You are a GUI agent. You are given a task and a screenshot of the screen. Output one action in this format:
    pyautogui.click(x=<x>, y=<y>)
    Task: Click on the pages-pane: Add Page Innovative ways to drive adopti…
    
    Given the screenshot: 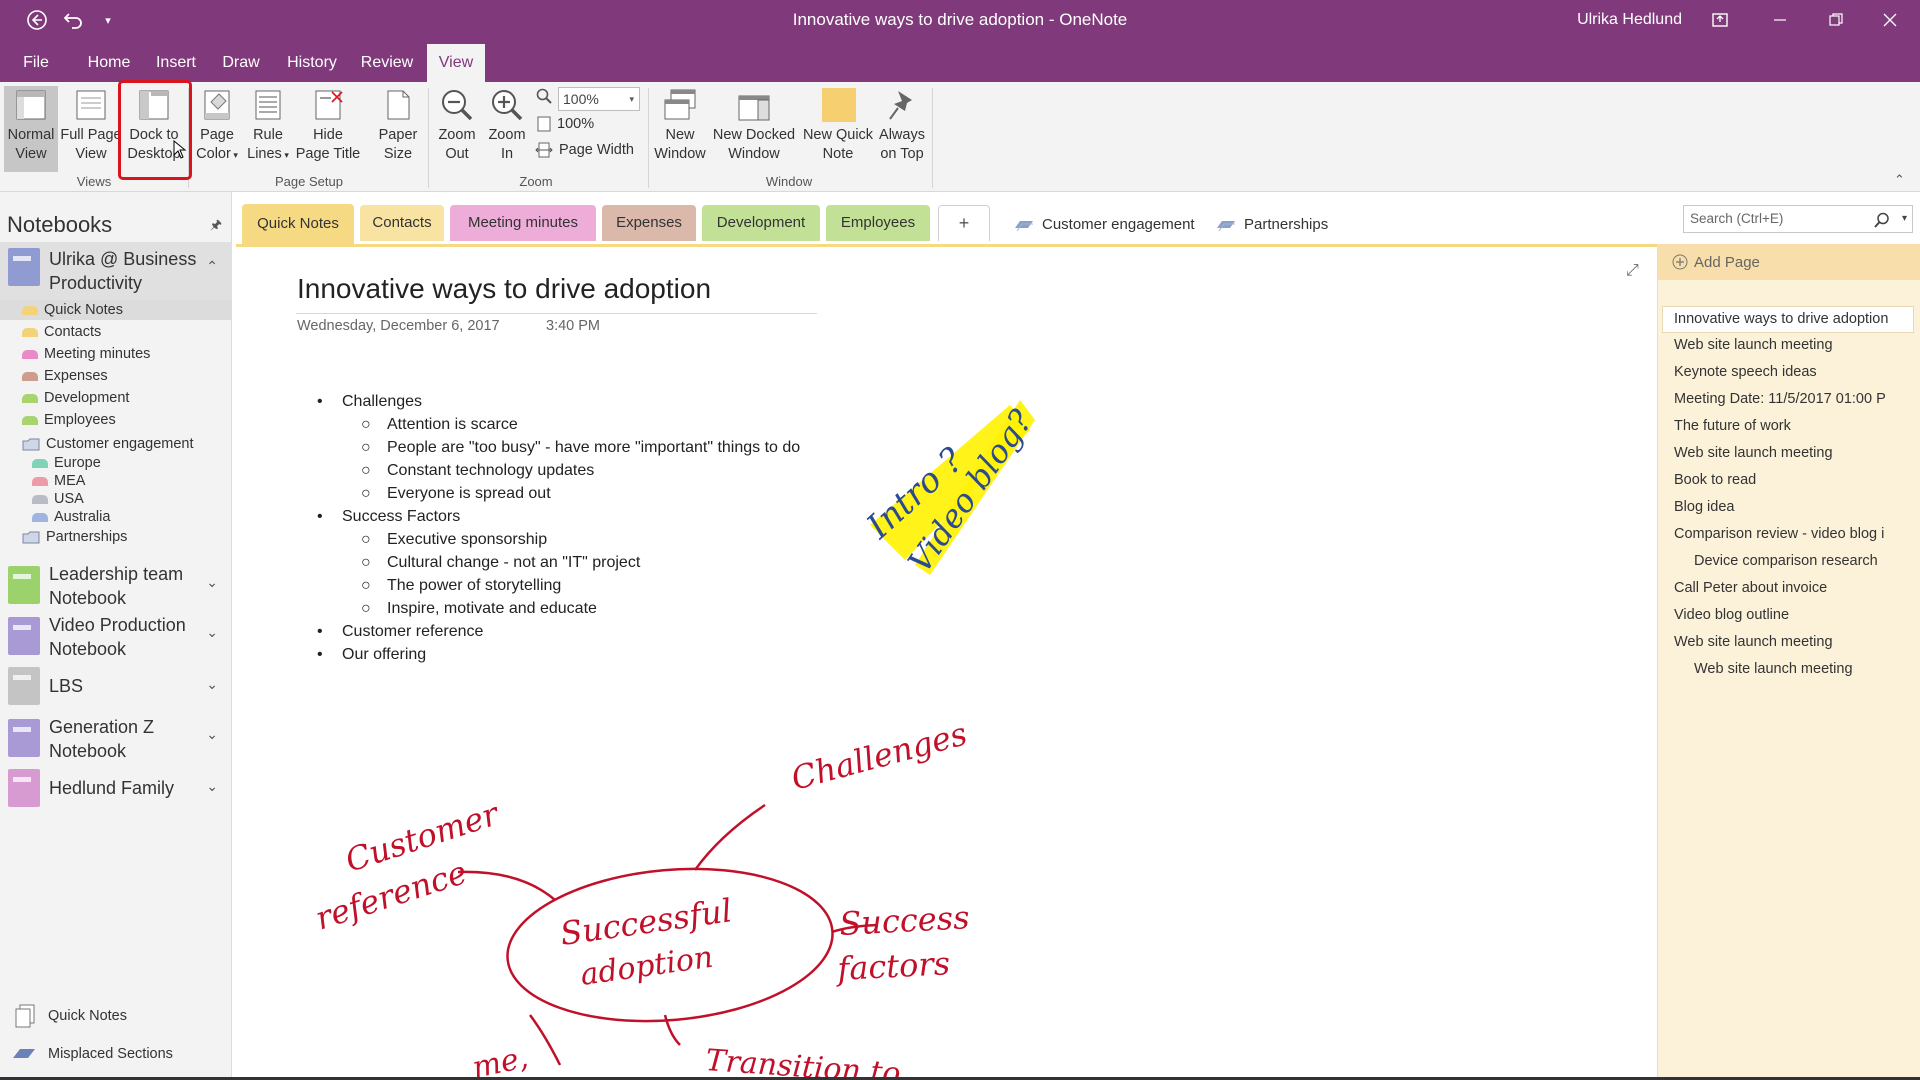 What is the action you would take?
    pyautogui.click(x=1788, y=662)
    